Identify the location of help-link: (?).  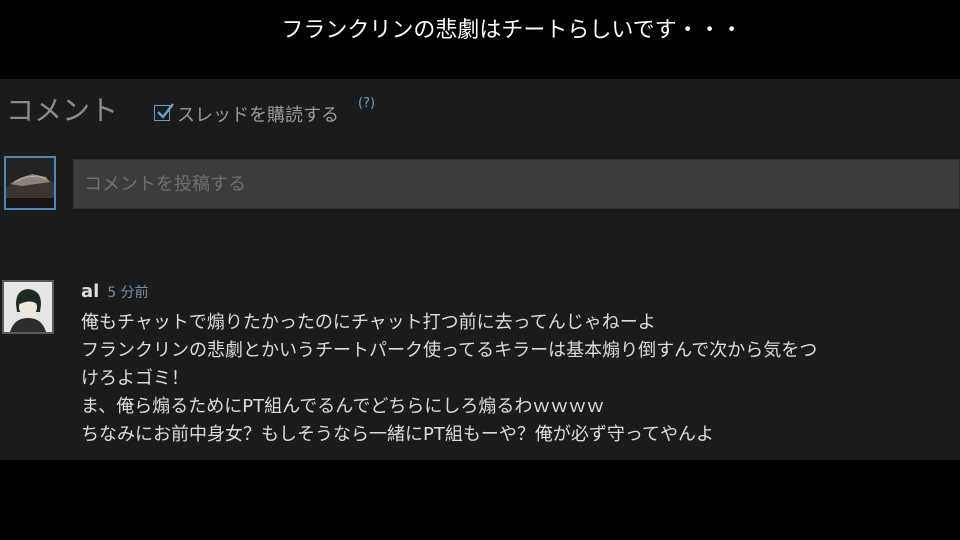
(366, 103).